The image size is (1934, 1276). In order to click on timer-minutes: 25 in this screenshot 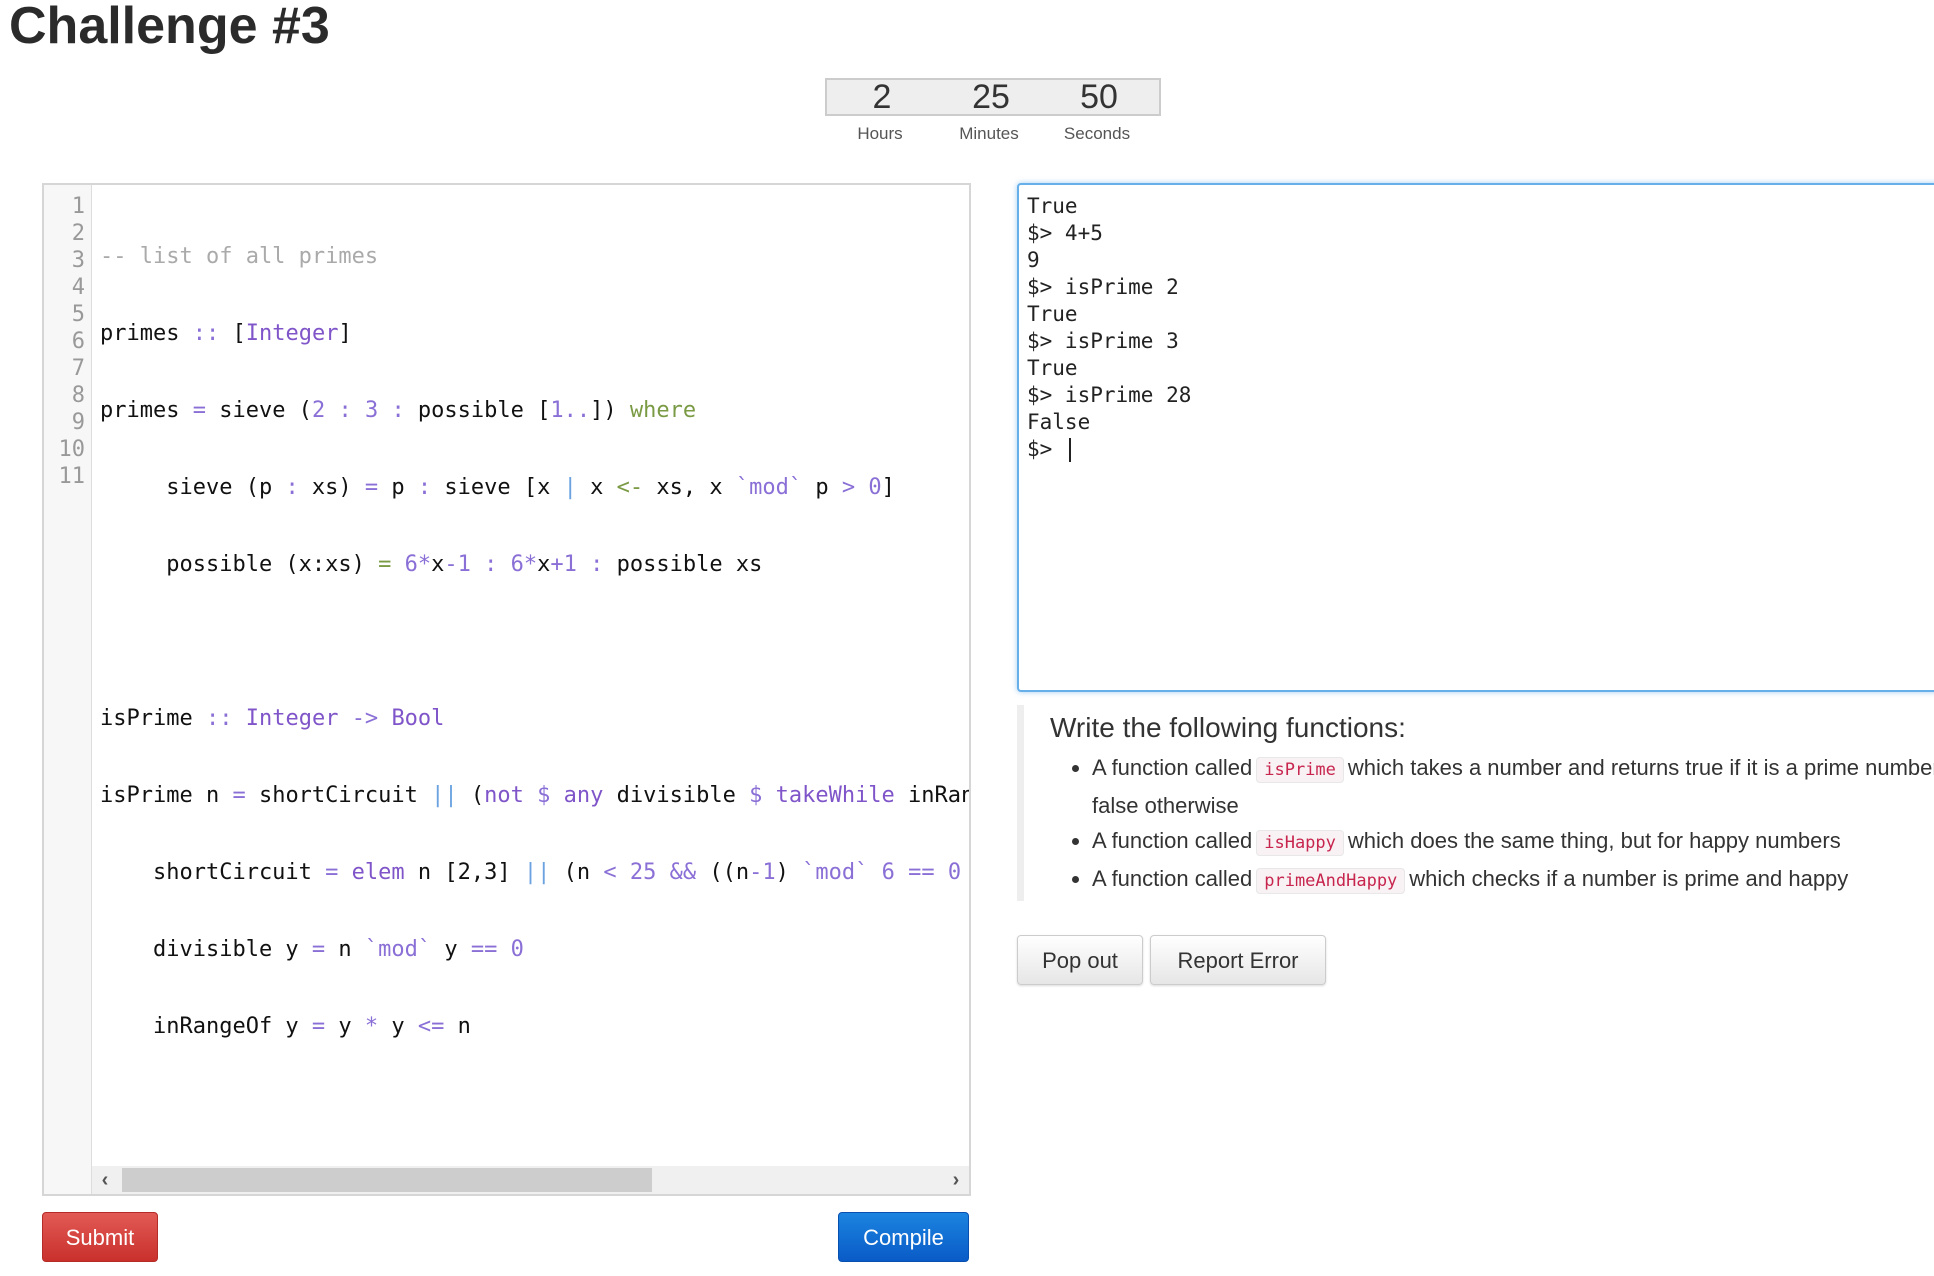, I will do `click(991, 97)`.